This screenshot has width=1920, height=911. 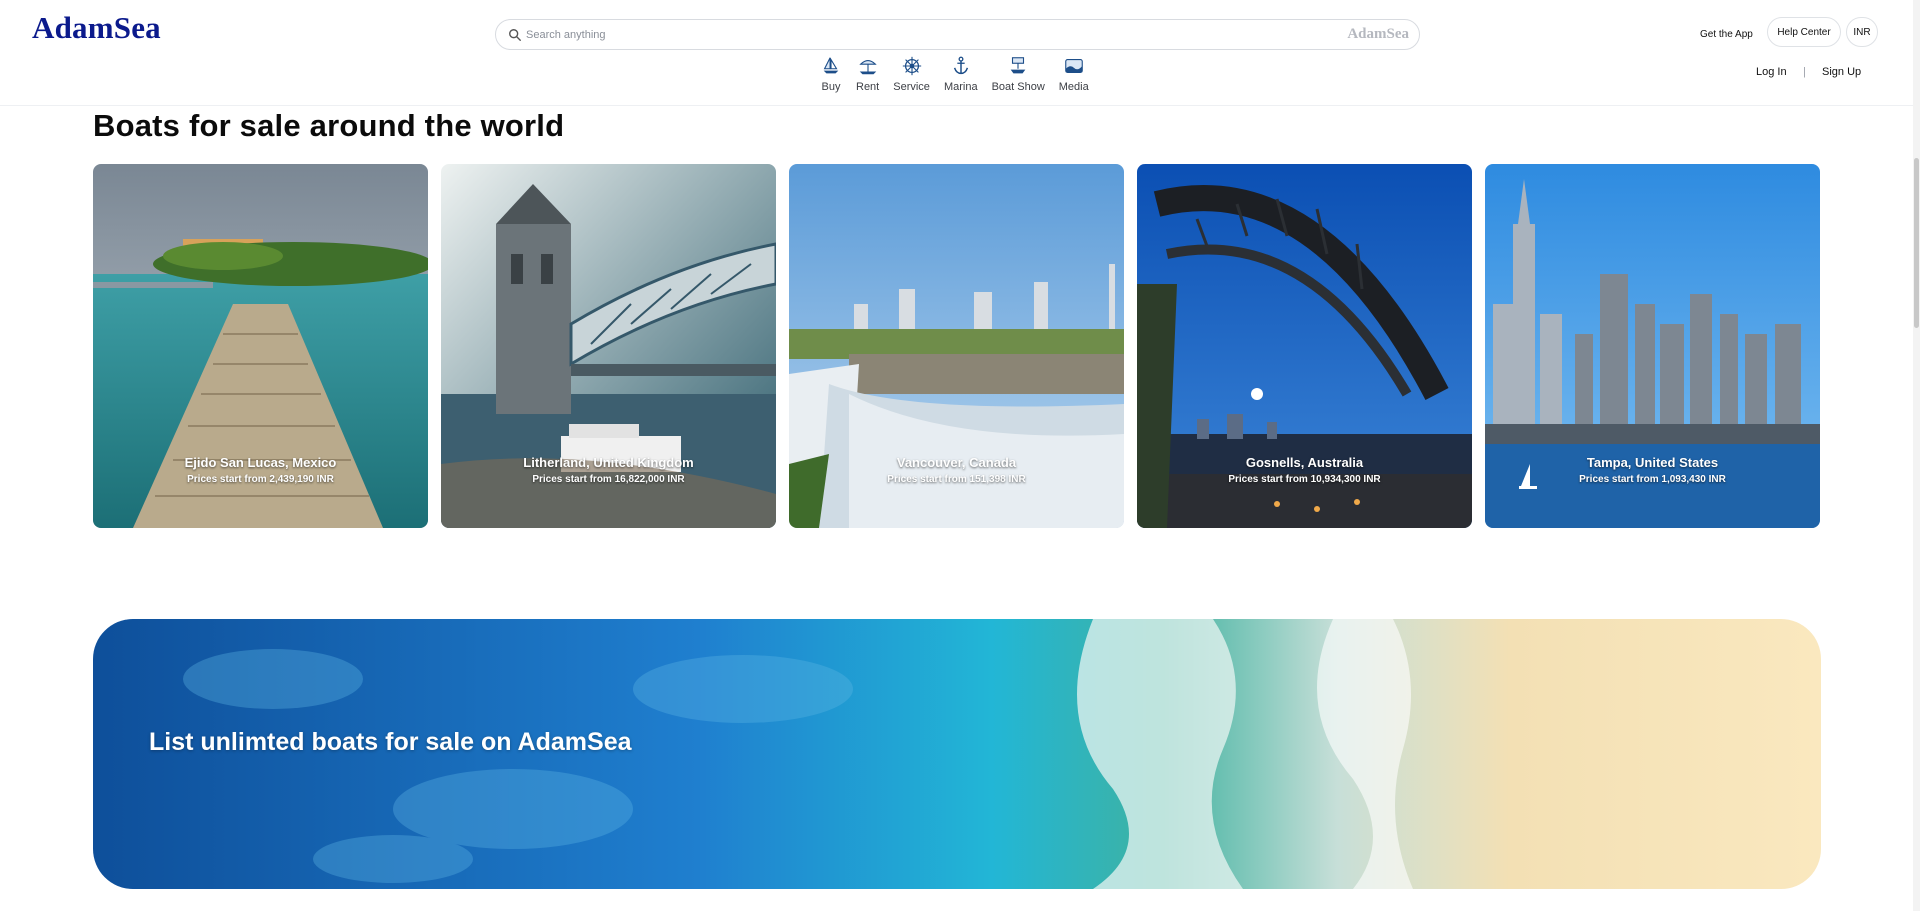 I want to click on nav-item-marina: Marina, so click(x=961, y=77).